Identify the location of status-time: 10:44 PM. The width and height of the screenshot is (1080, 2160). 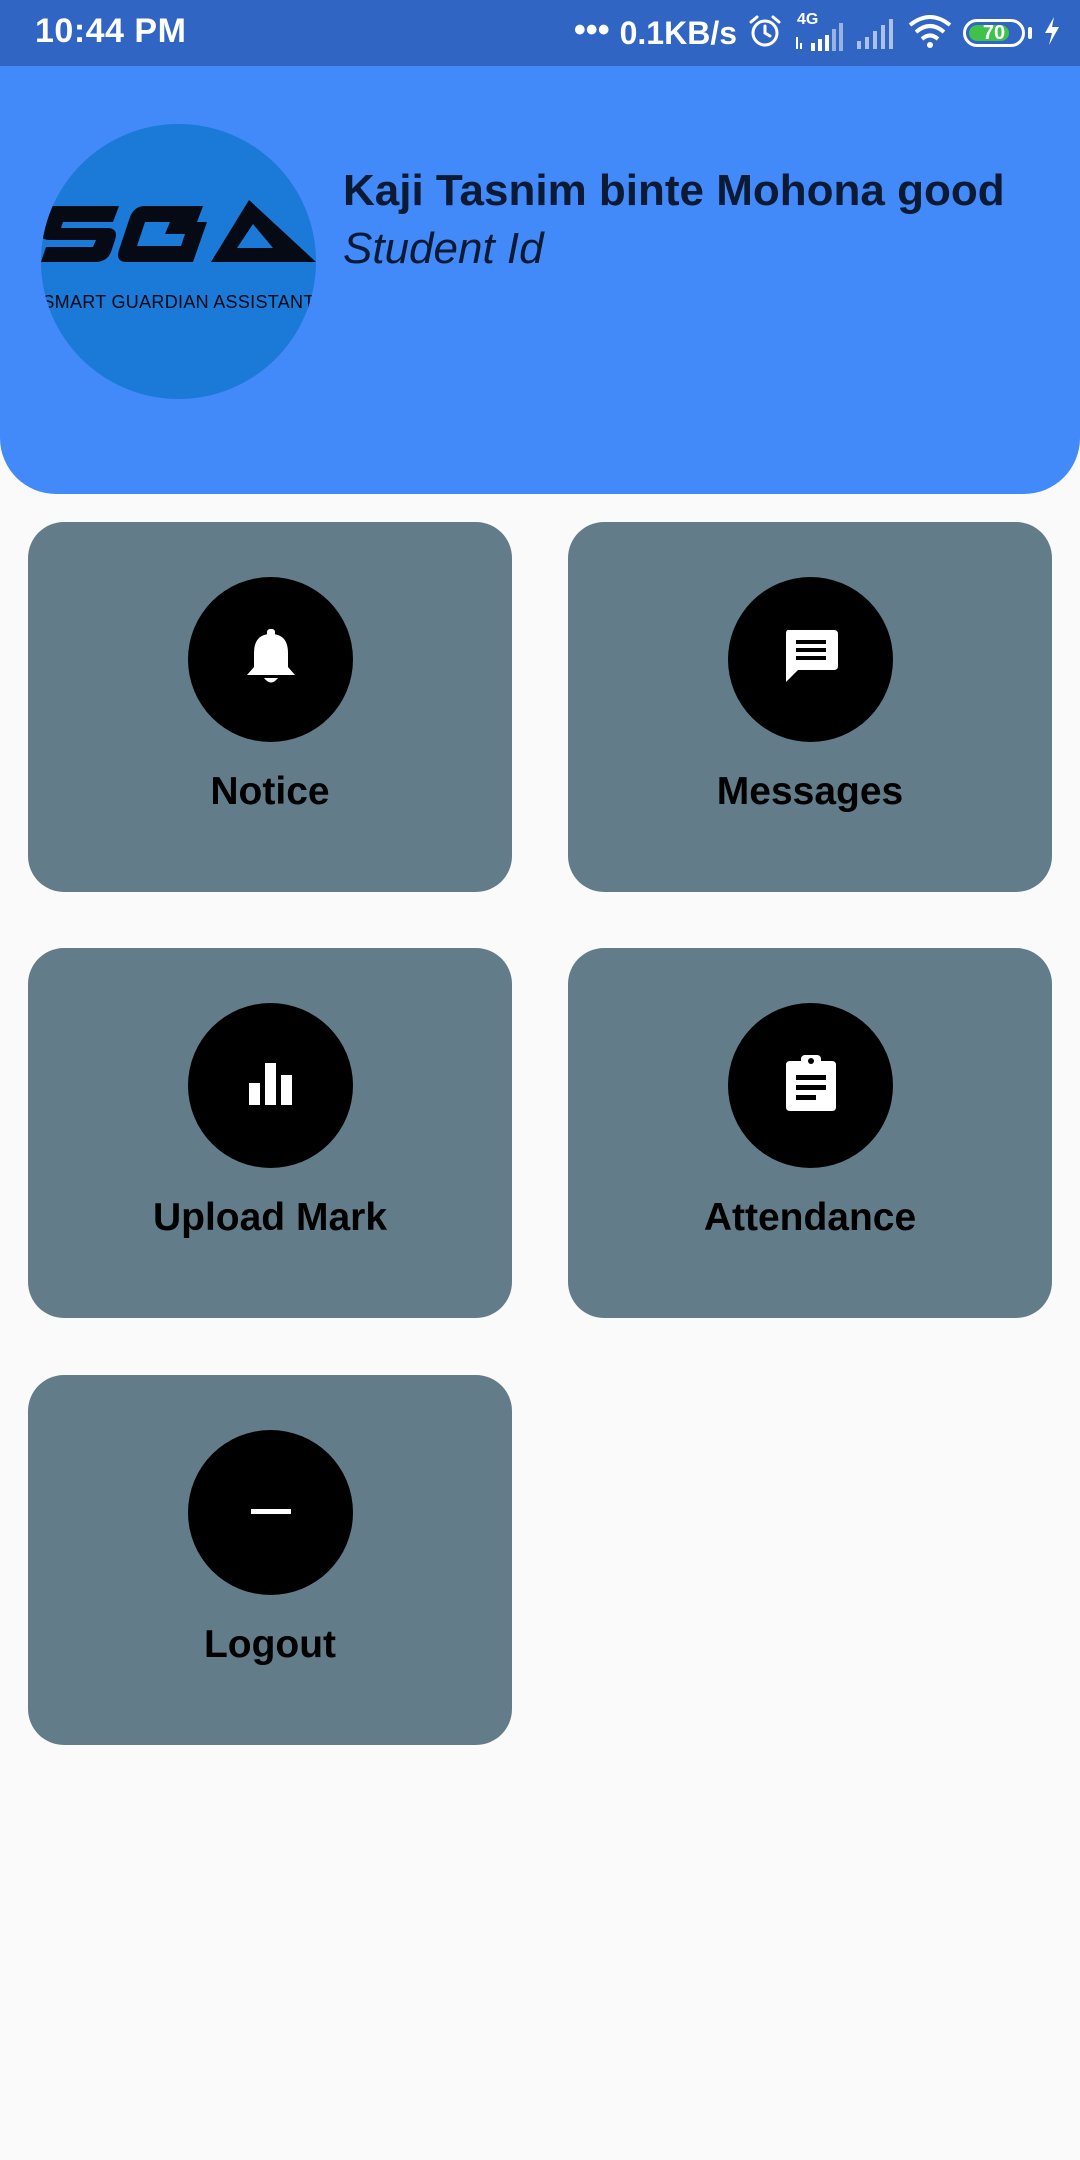
(111, 31).